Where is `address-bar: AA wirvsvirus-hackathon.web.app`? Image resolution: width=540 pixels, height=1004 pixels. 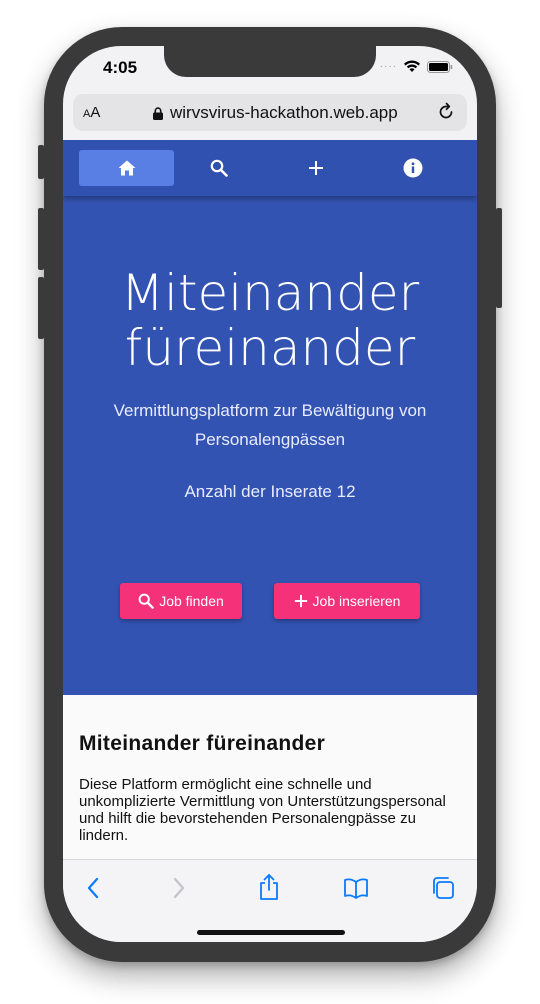
address-bar: AA wirvsvirus-hackathon.web.app is located at coordinates (270, 112).